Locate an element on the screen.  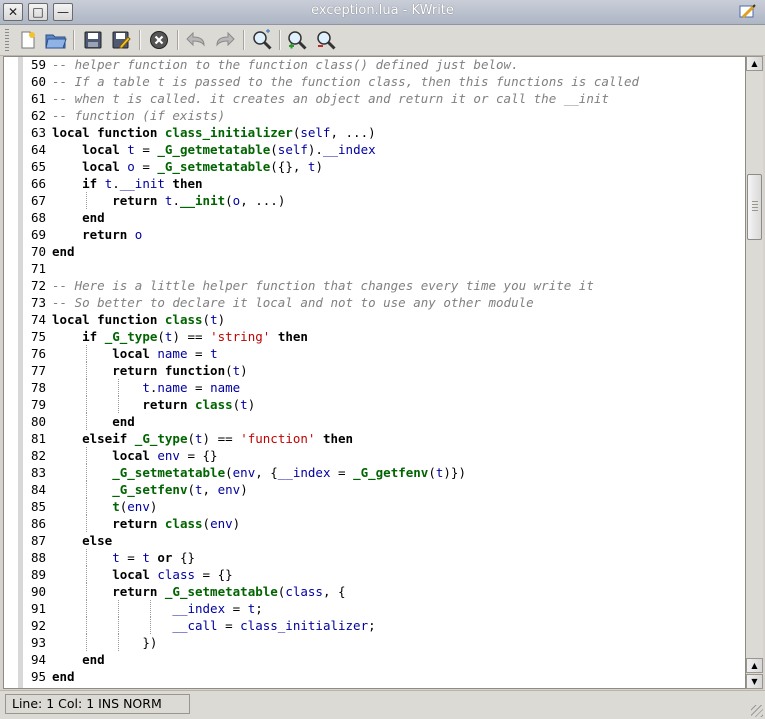
code-text: return class(t) is located at coordinates (153, 404).